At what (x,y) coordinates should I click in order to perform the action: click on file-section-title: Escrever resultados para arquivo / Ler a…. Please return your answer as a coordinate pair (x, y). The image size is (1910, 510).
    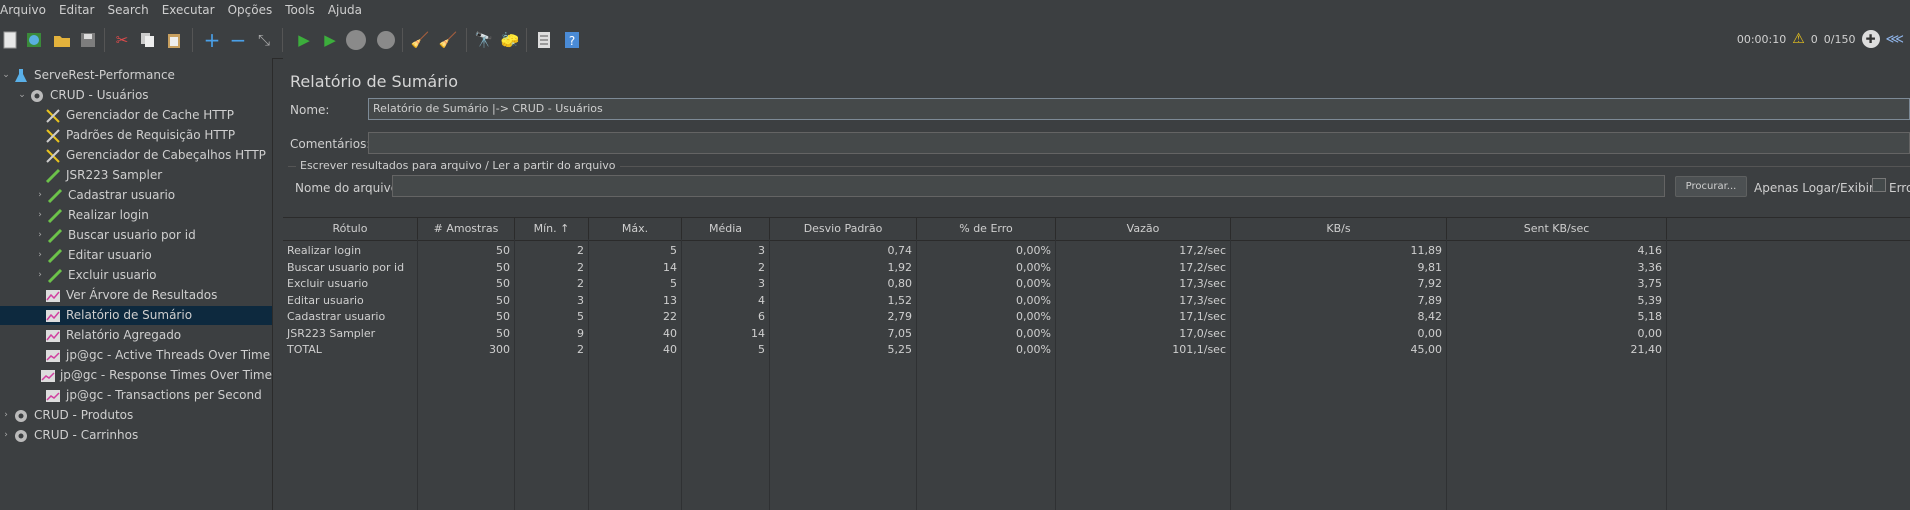
    Looking at the image, I should click on (458, 165).